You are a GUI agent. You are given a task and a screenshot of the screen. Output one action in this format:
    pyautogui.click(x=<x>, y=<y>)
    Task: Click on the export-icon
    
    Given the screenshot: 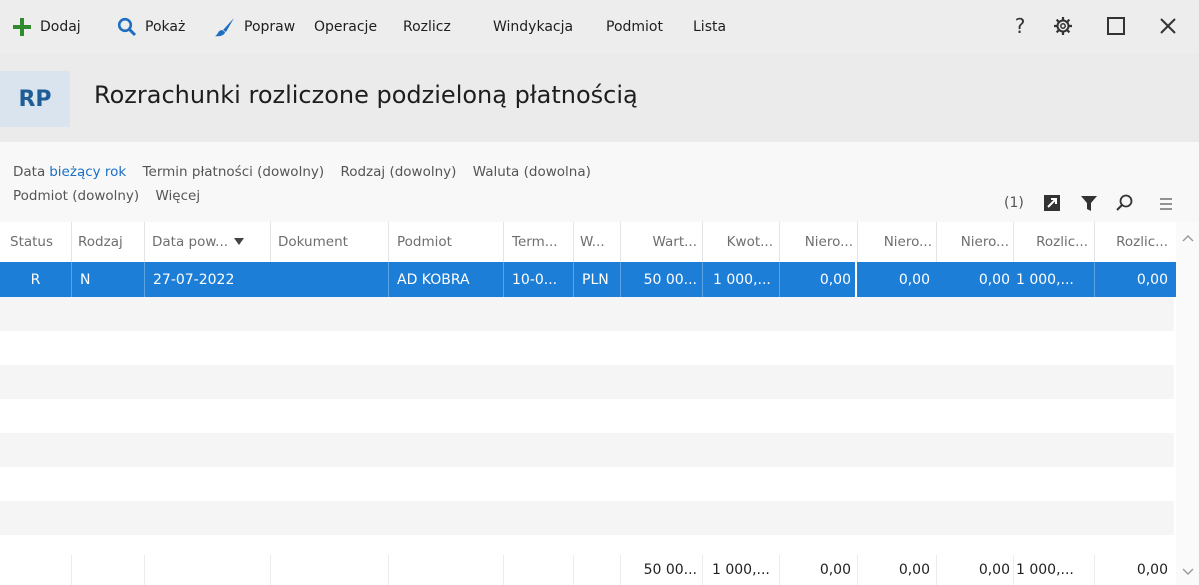 What is the action you would take?
    pyautogui.click(x=1052, y=203)
    